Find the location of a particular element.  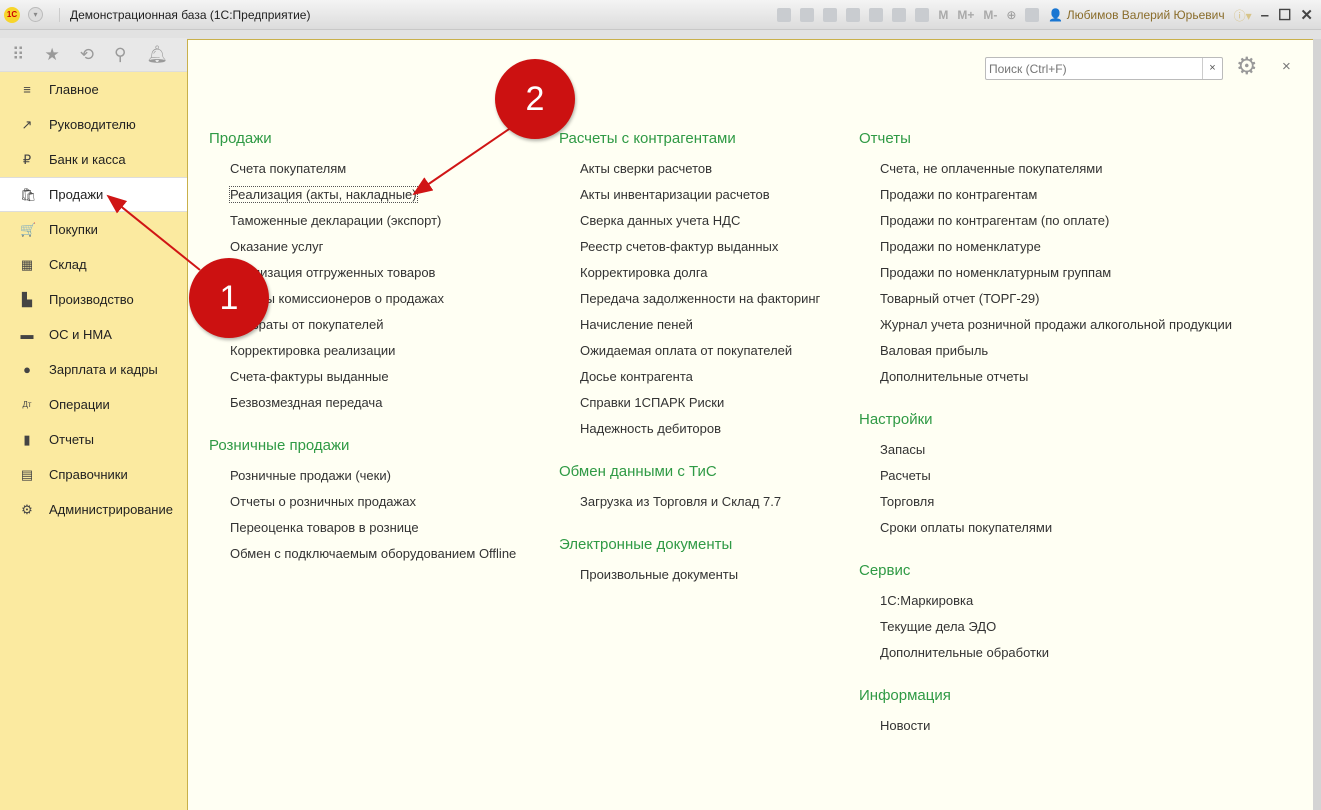

nav-link: Таможенные декларации (экспорт) is located at coordinates (373, 226).